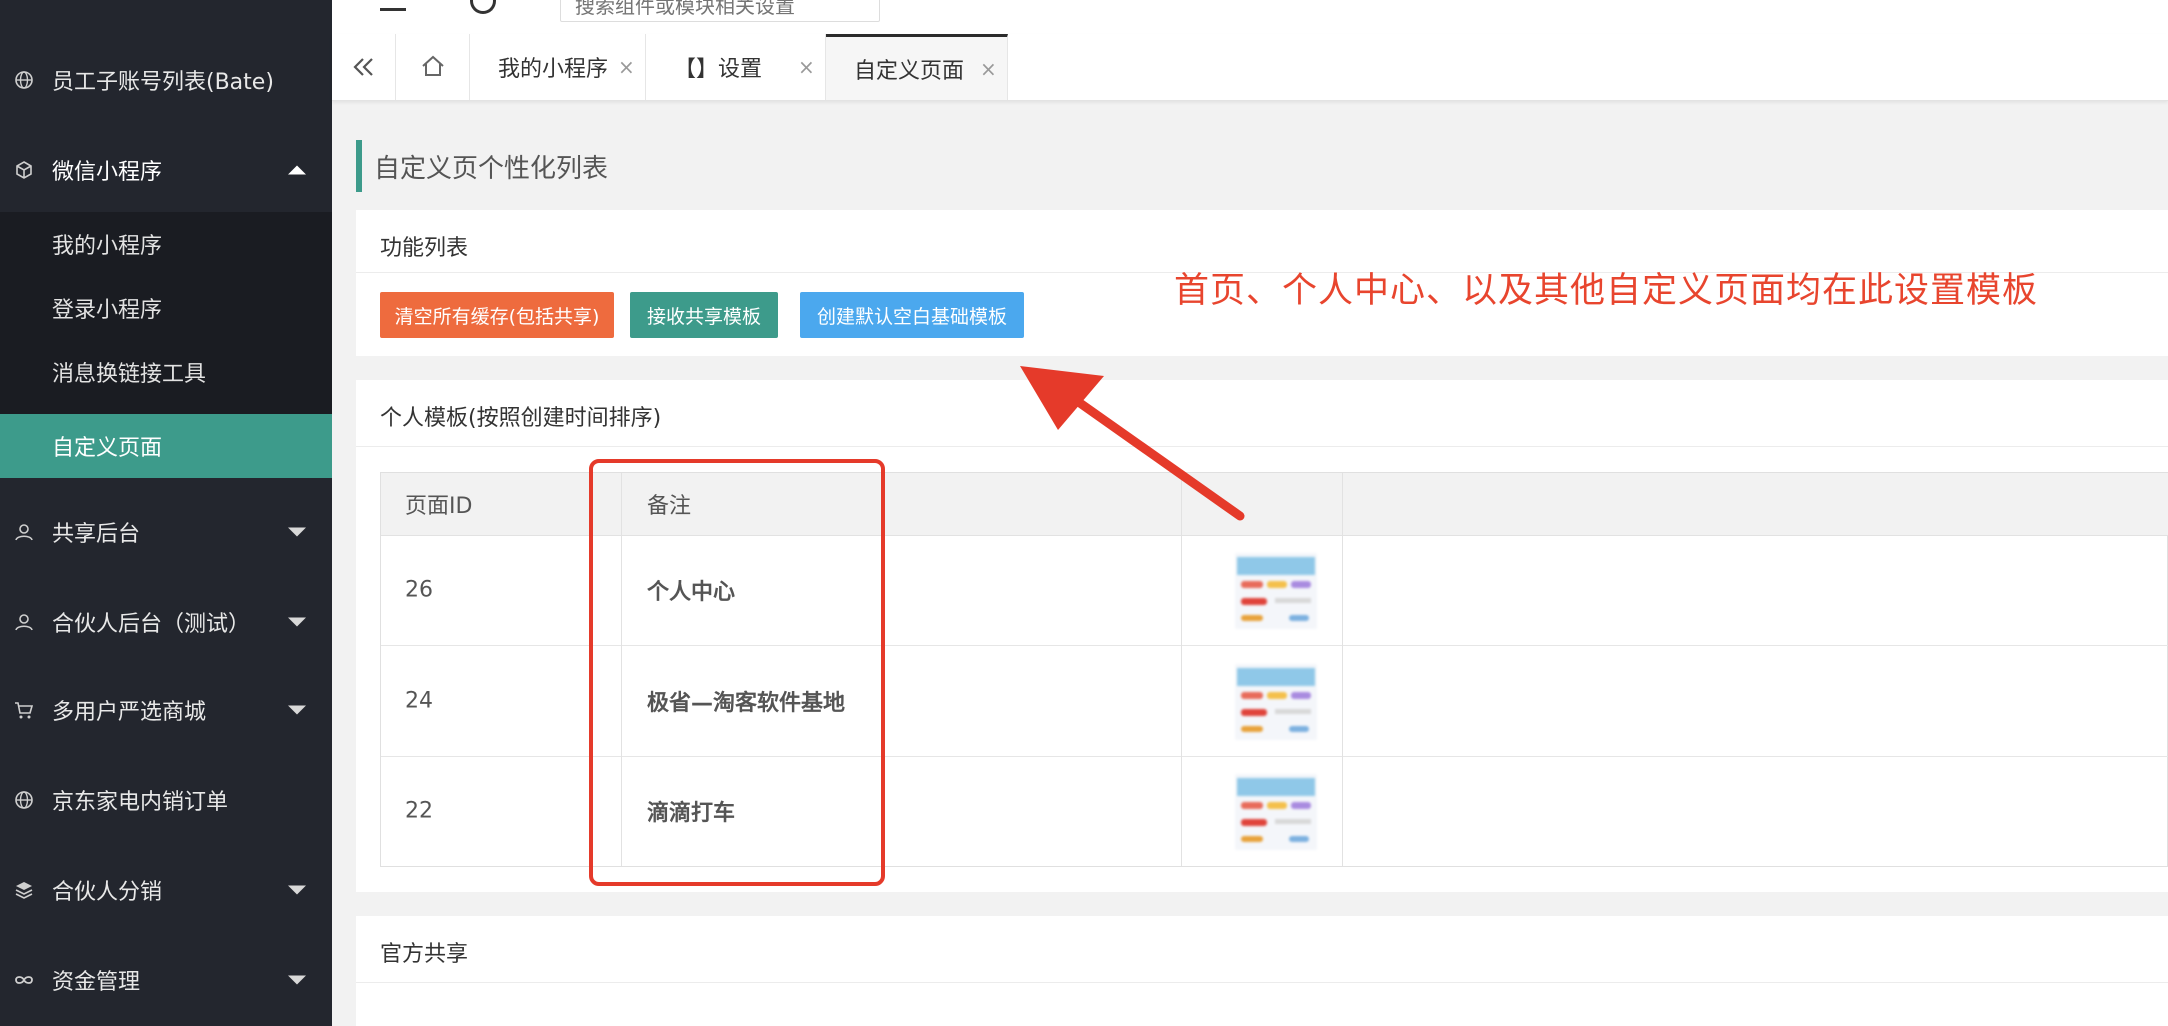 The width and height of the screenshot is (2168, 1026). What do you see at coordinates (1250, 17) in the screenshot?
I see `top-header` at bounding box center [1250, 17].